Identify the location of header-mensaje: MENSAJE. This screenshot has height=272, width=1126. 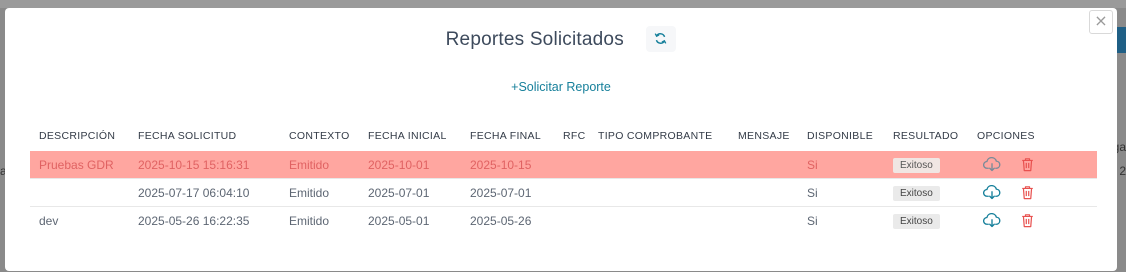
(764, 136).